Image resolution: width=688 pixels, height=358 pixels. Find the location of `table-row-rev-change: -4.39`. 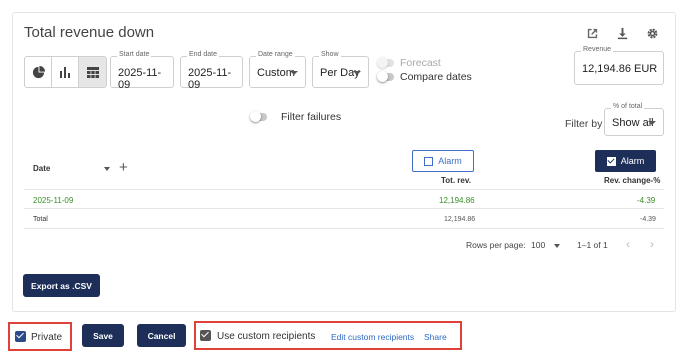

table-row-rev-change: -4.39 is located at coordinates (646, 200).